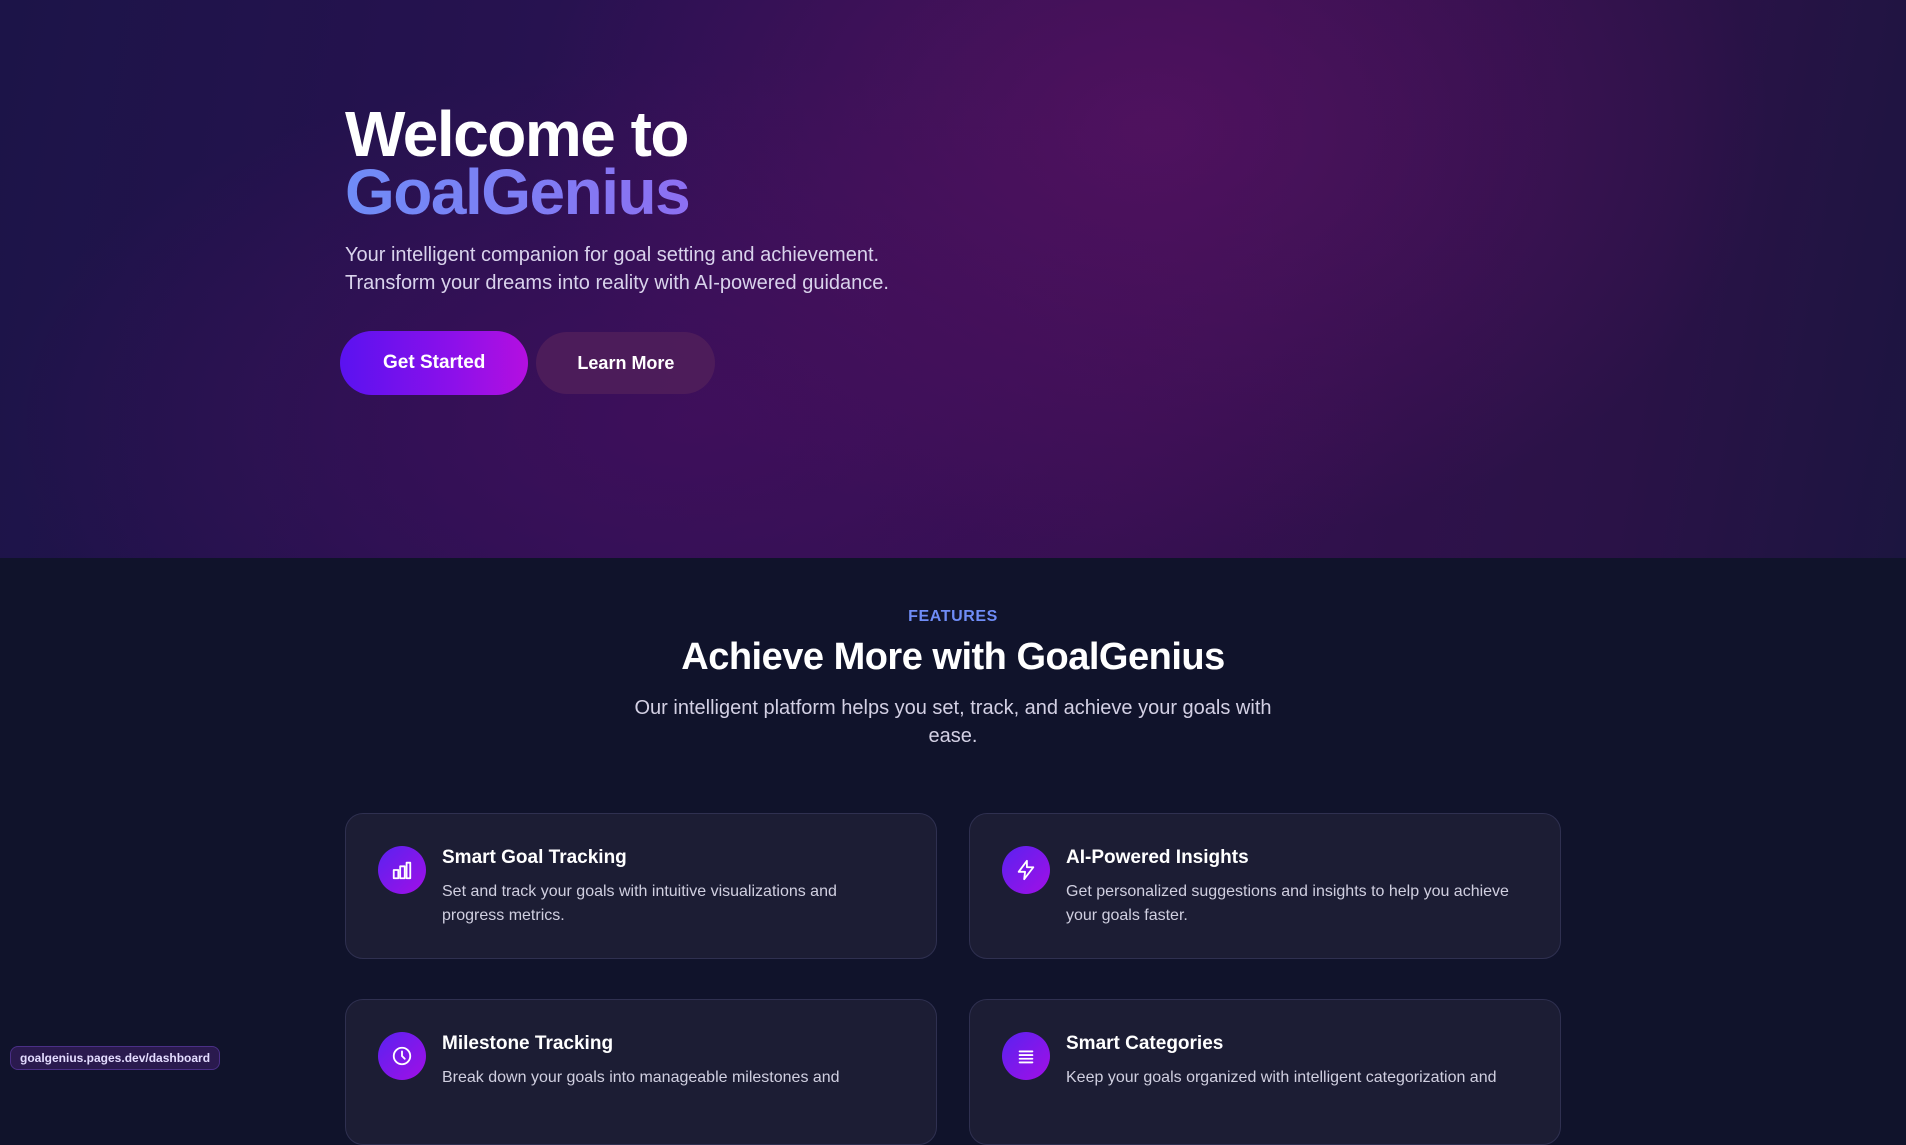 This screenshot has width=1906, height=1145. Describe the element at coordinates (402, 870) in the screenshot. I see `bar-chart-icon` at that location.